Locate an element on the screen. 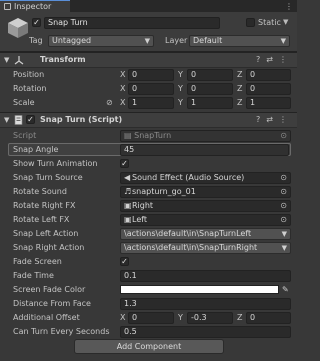 The height and width of the screenshot is (361, 320). can-turn-field: 0.5 is located at coordinates (205, 332).